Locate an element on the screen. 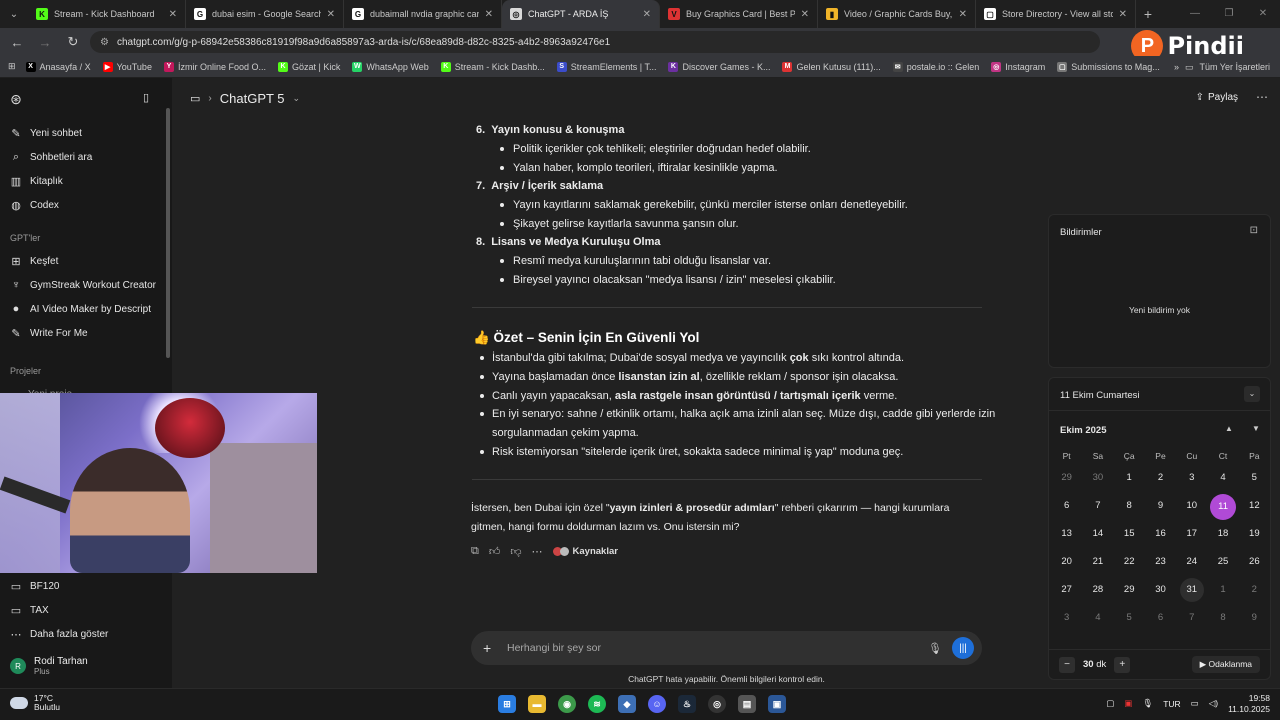 Image resolution: width=1280 pixels, height=720 pixels. app-icon: ▣ is located at coordinates (777, 704).